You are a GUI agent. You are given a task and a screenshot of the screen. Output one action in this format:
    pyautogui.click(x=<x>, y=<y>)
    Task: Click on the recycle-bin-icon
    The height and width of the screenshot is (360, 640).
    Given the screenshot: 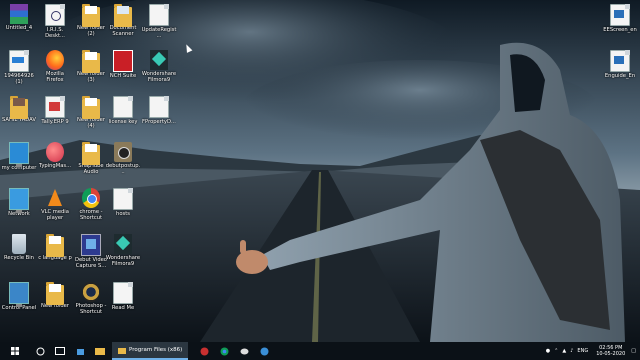 What is the action you would take?
    pyautogui.click(x=19, y=244)
    